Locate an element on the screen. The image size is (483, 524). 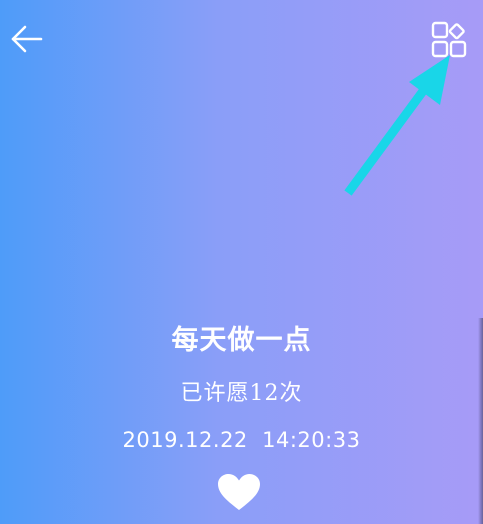
grid-menu-icon is located at coordinates (449, 39).